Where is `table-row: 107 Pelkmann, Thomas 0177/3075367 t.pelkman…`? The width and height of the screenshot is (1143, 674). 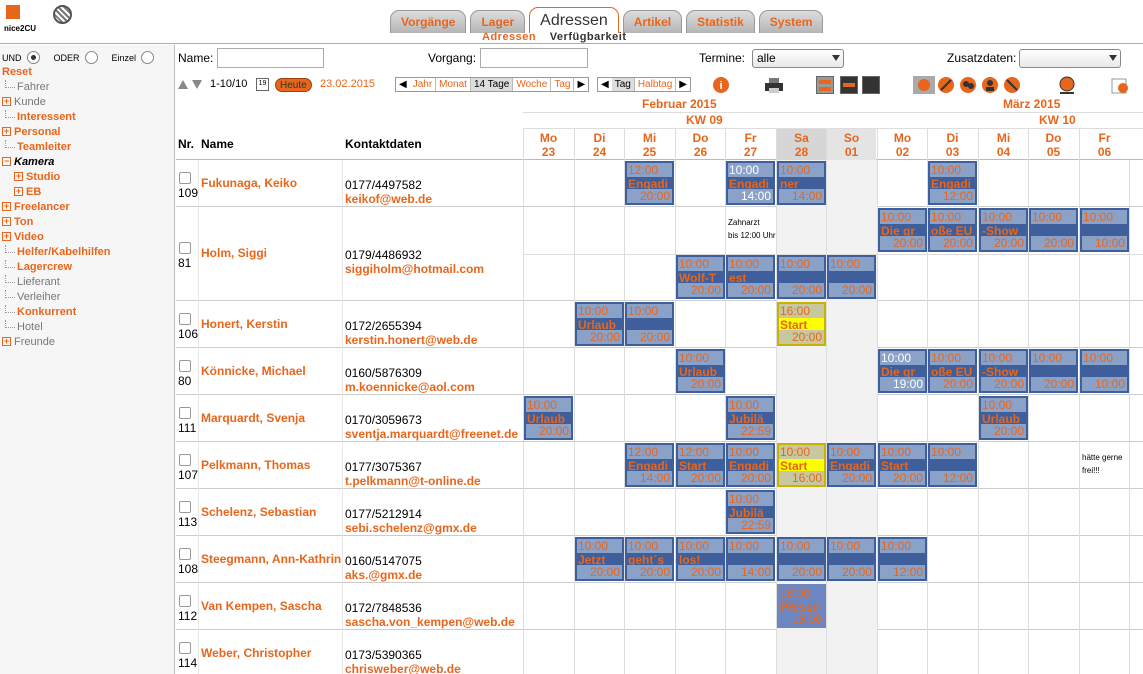
table-row: 107 Pelkmann, Thomas 0177/3075367 t.pelkman… is located at coordinates (659, 465).